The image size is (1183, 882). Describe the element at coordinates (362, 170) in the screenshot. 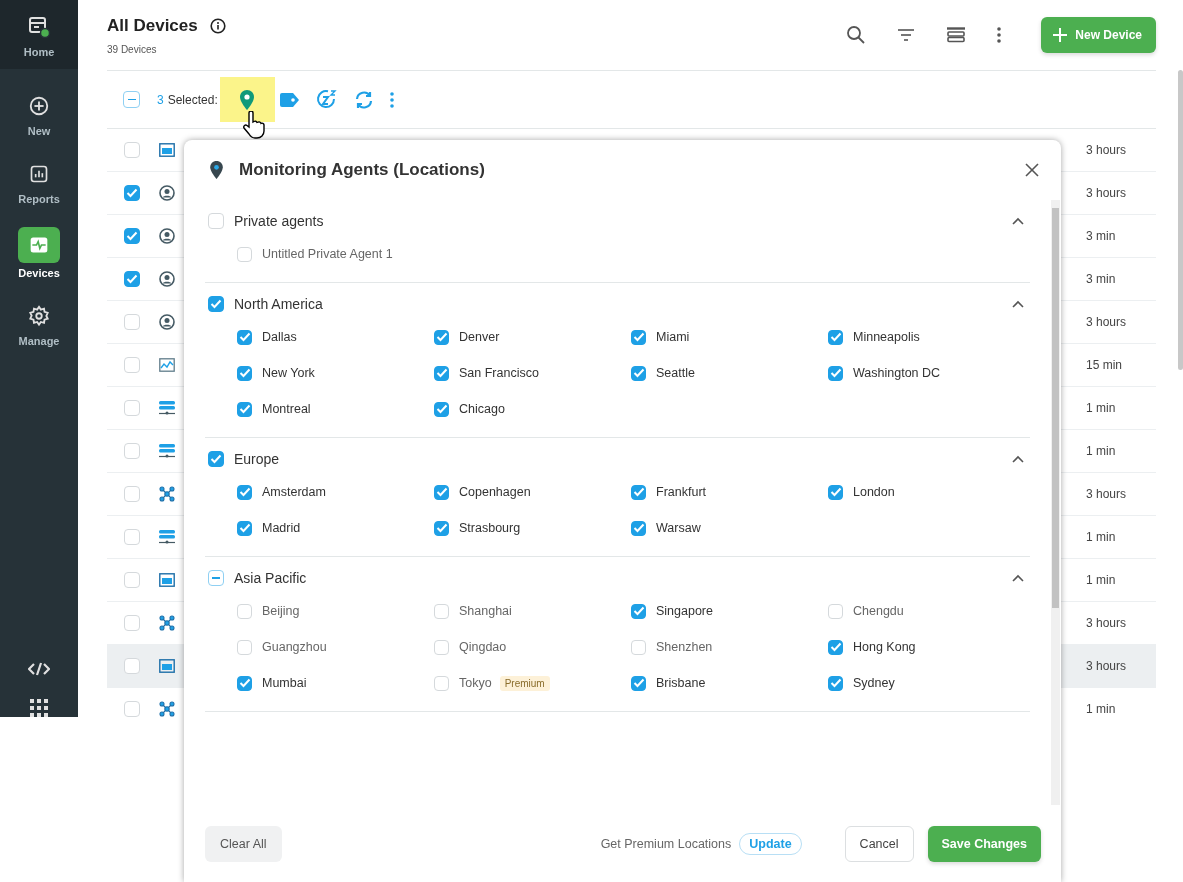

I see `dialog-title: Monitoring Agents (Locations)` at that location.